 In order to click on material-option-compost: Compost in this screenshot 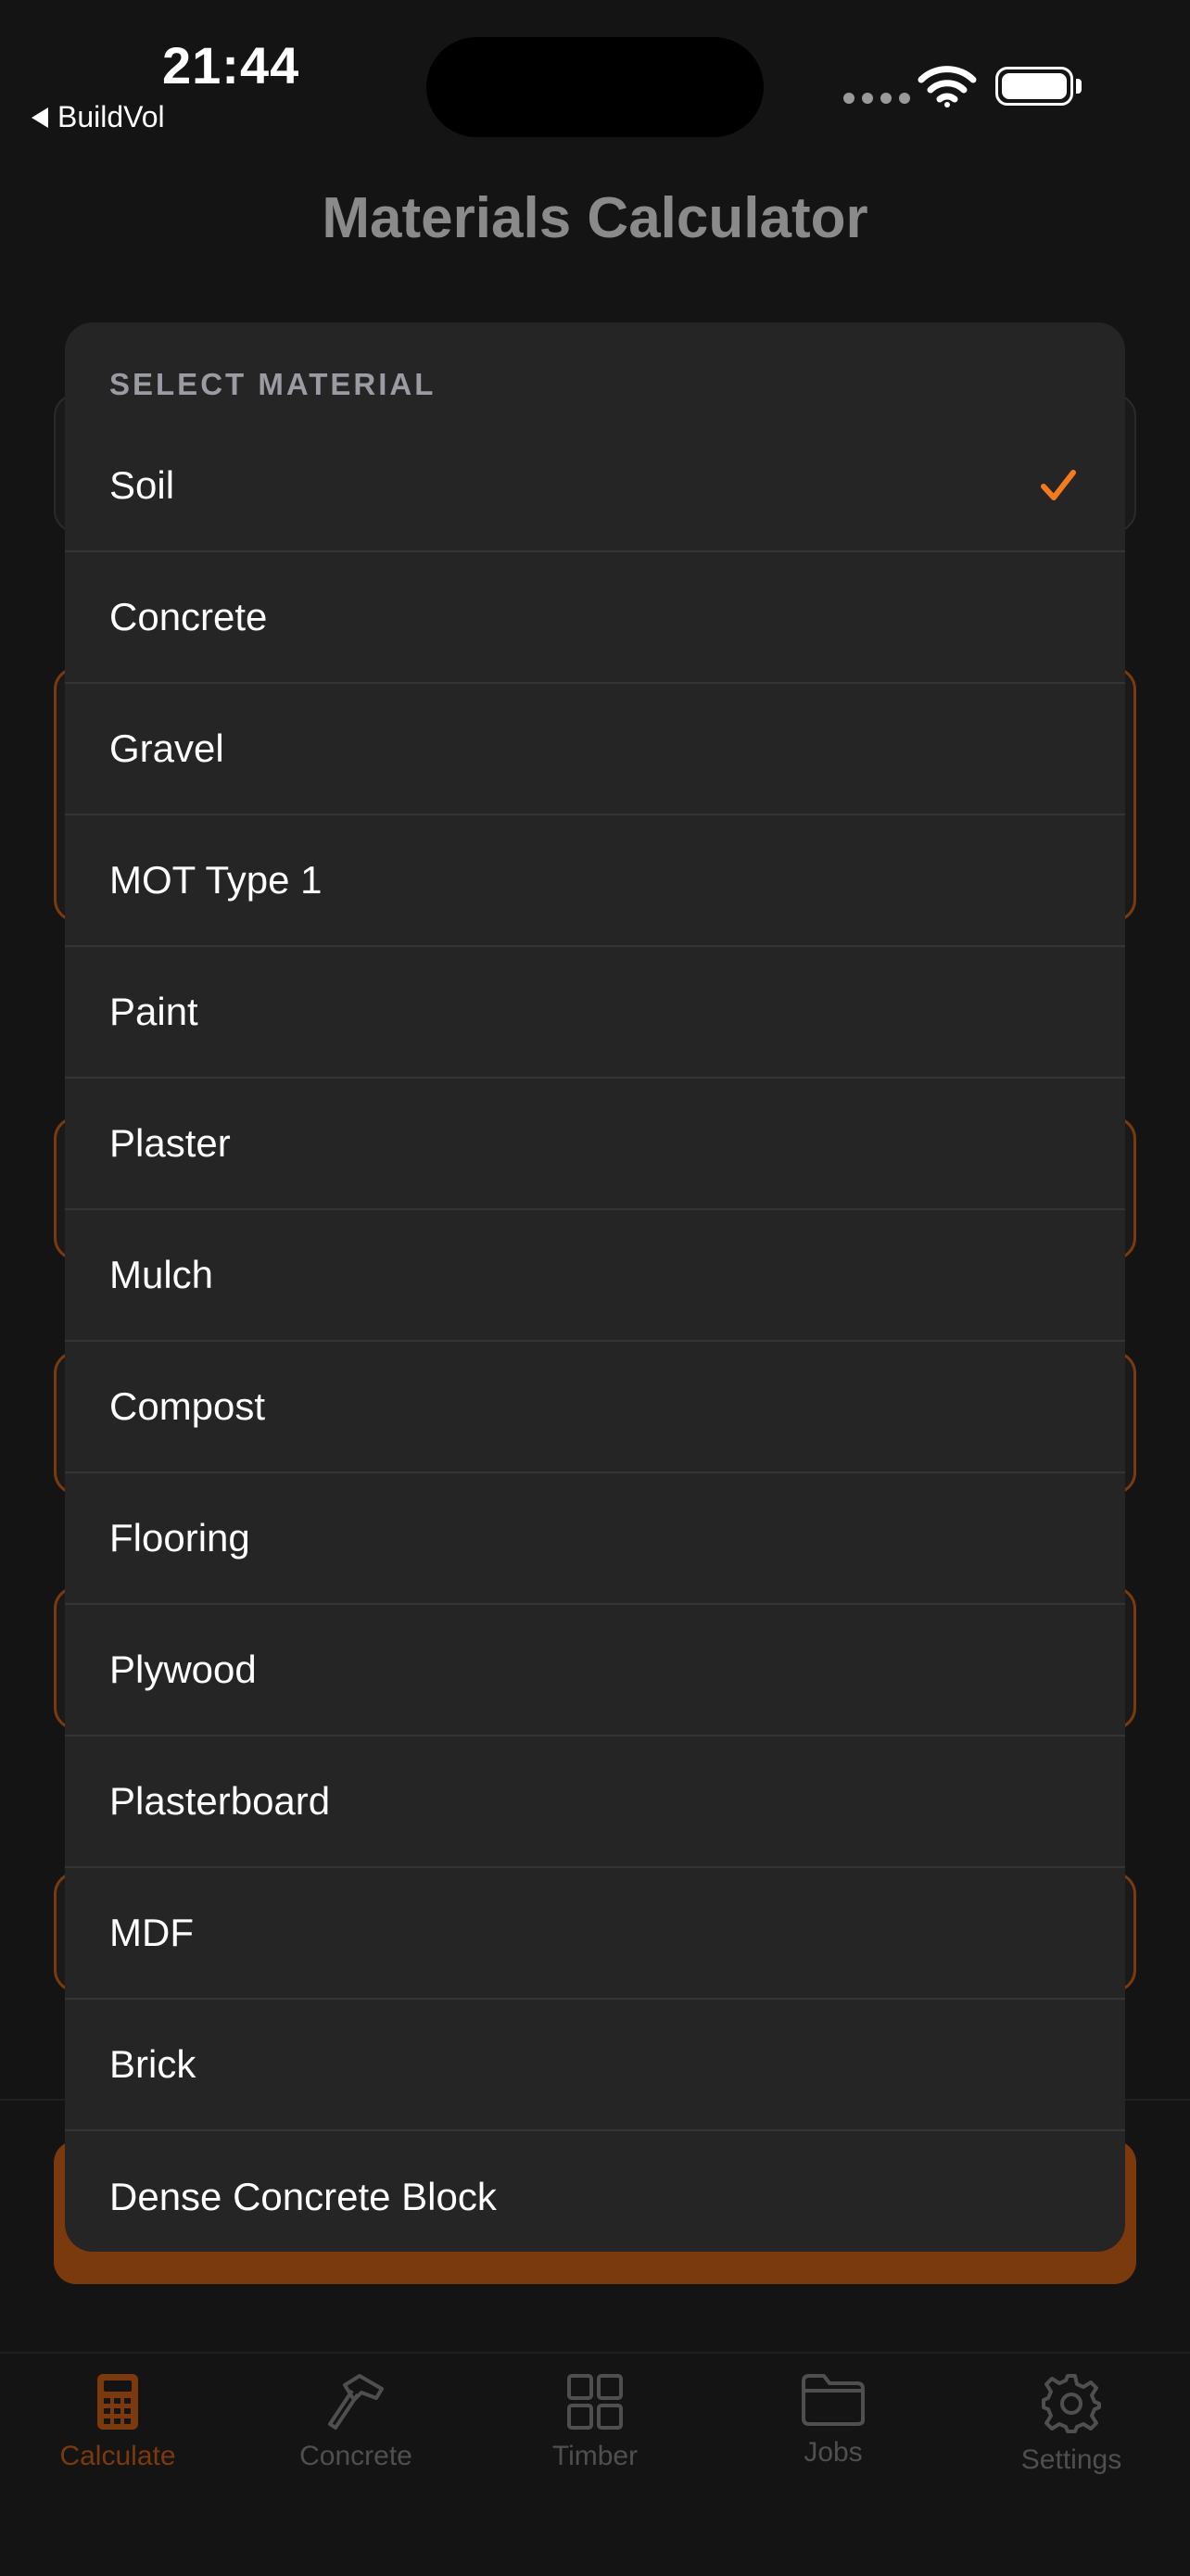, I will do `click(595, 1408)`.